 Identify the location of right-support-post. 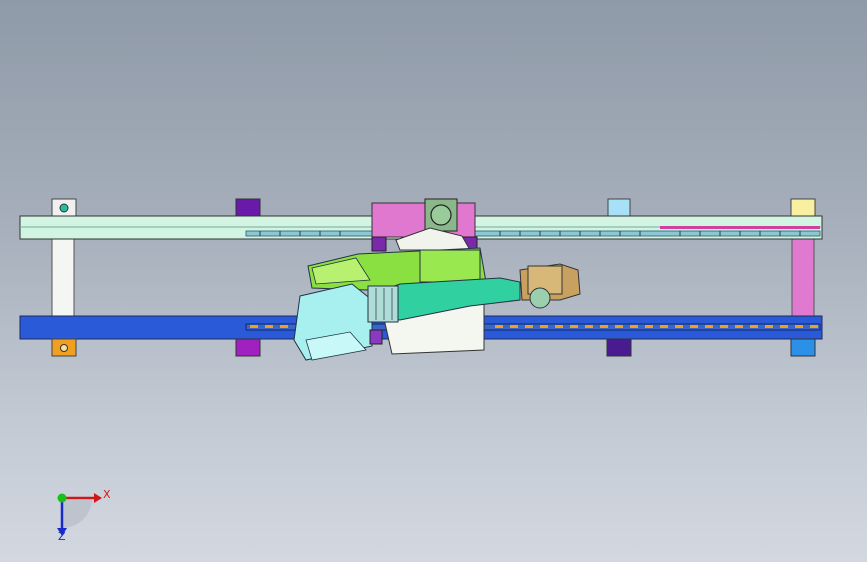
(803, 278).